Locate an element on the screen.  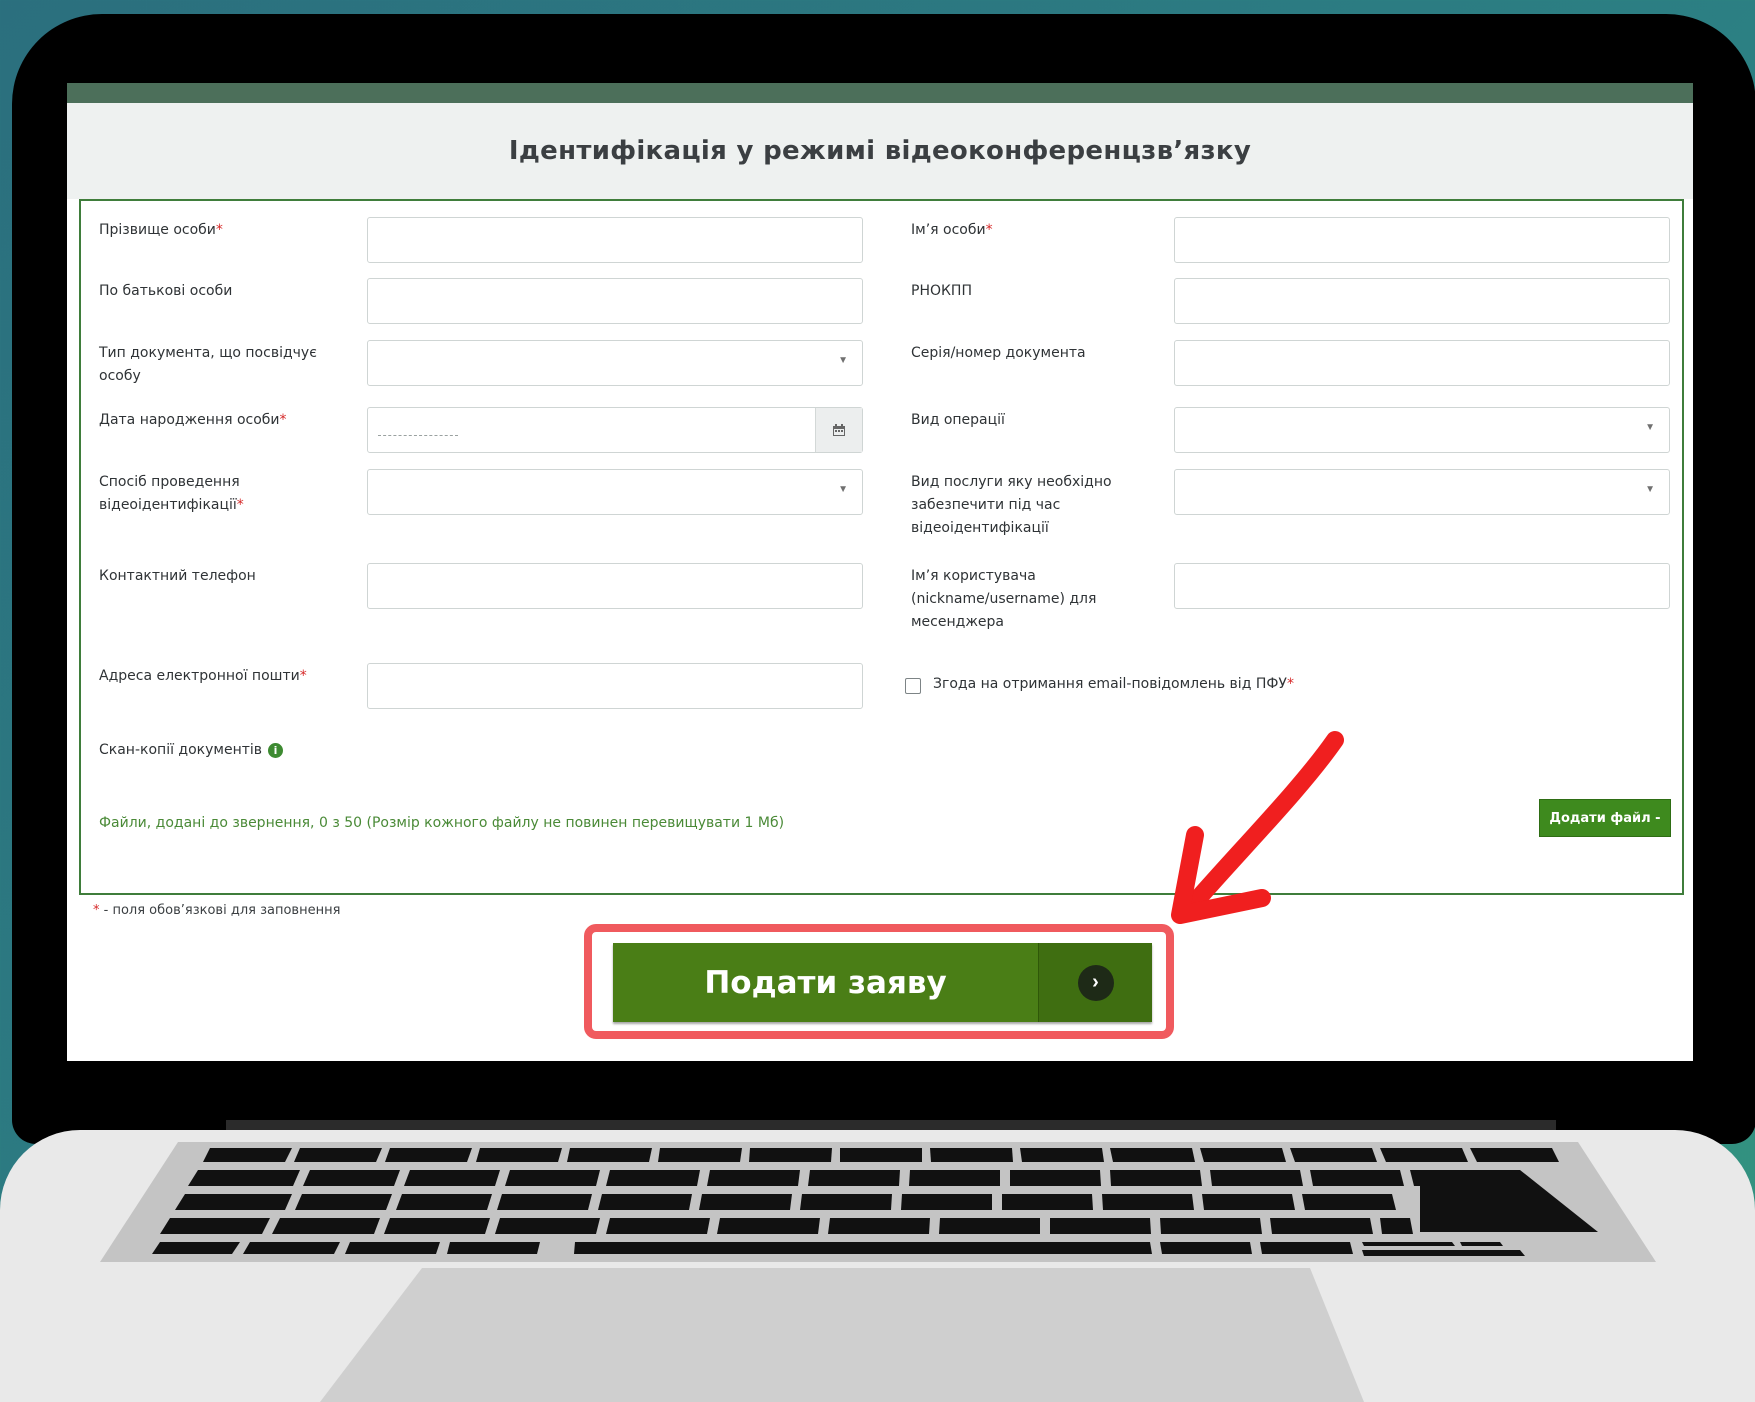
trackpad is located at coordinates (842, 1335).